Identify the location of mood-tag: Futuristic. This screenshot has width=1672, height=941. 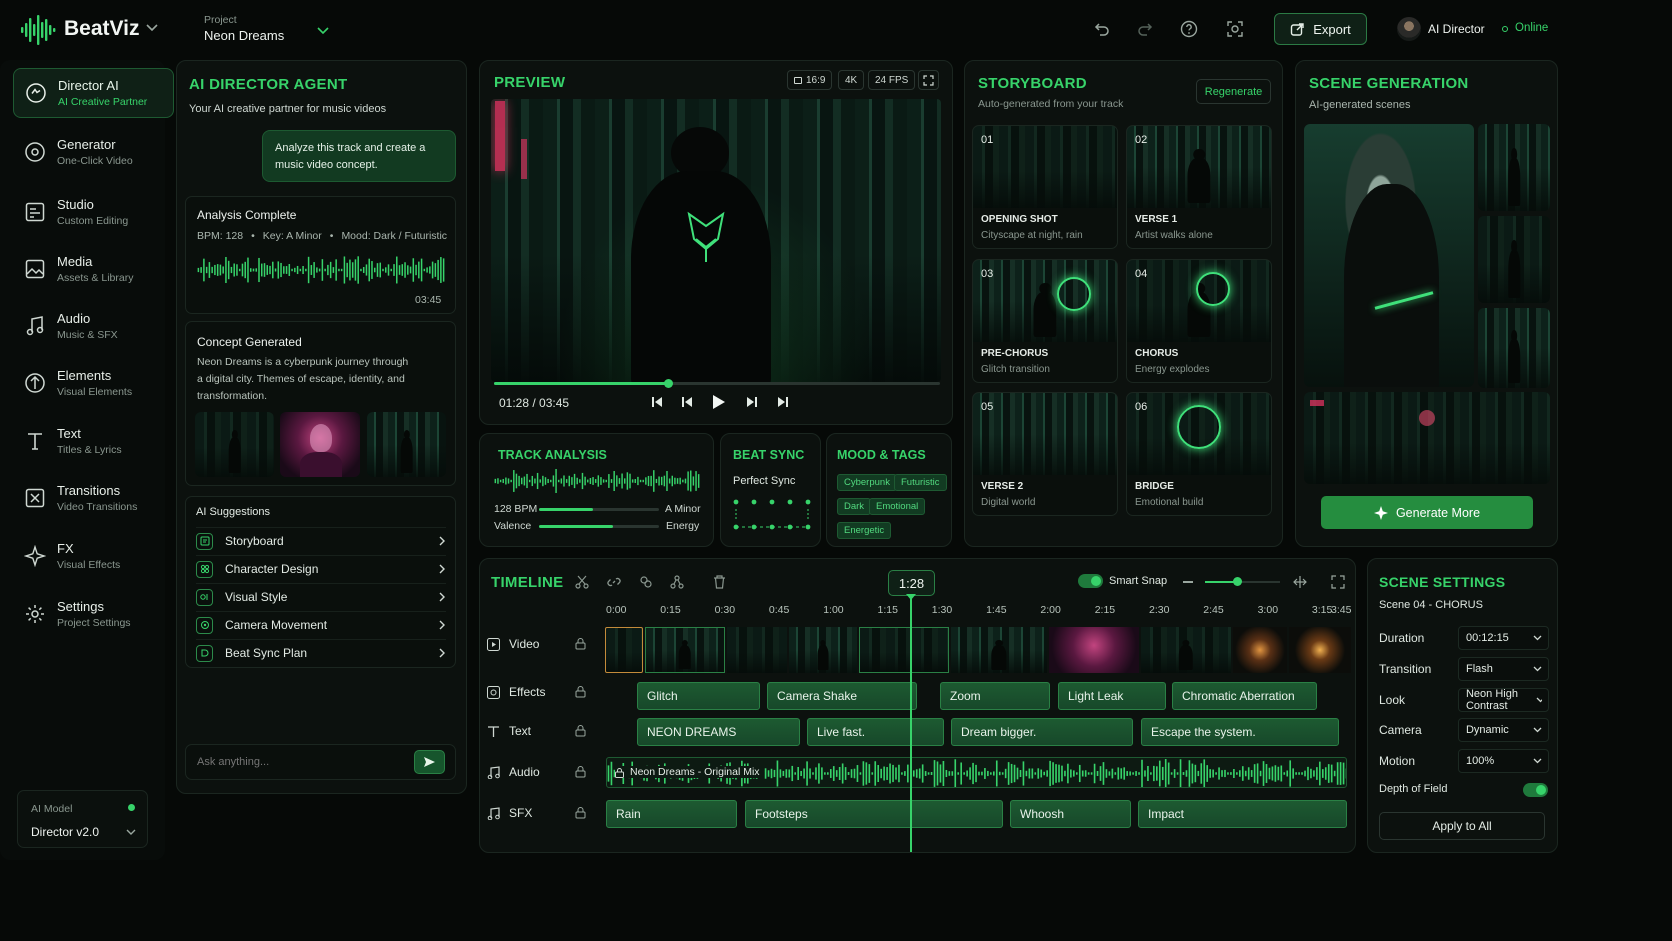
(920, 482).